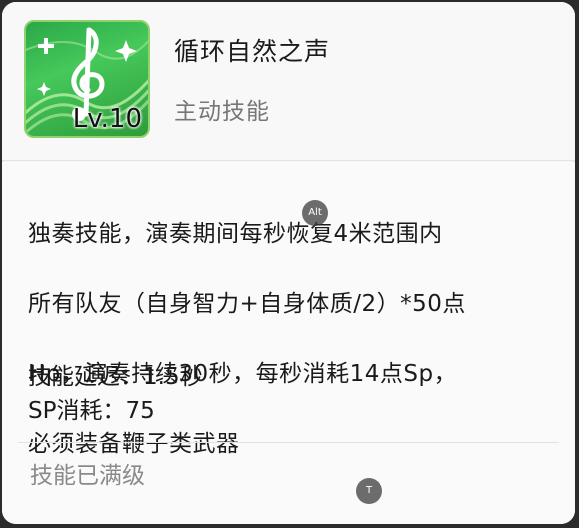 Image resolution: width=579 pixels, height=528 pixels. Describe the element at coordinates (107, 119) in the screenshot. I see `skill-level-label: Lv.10` at that location.